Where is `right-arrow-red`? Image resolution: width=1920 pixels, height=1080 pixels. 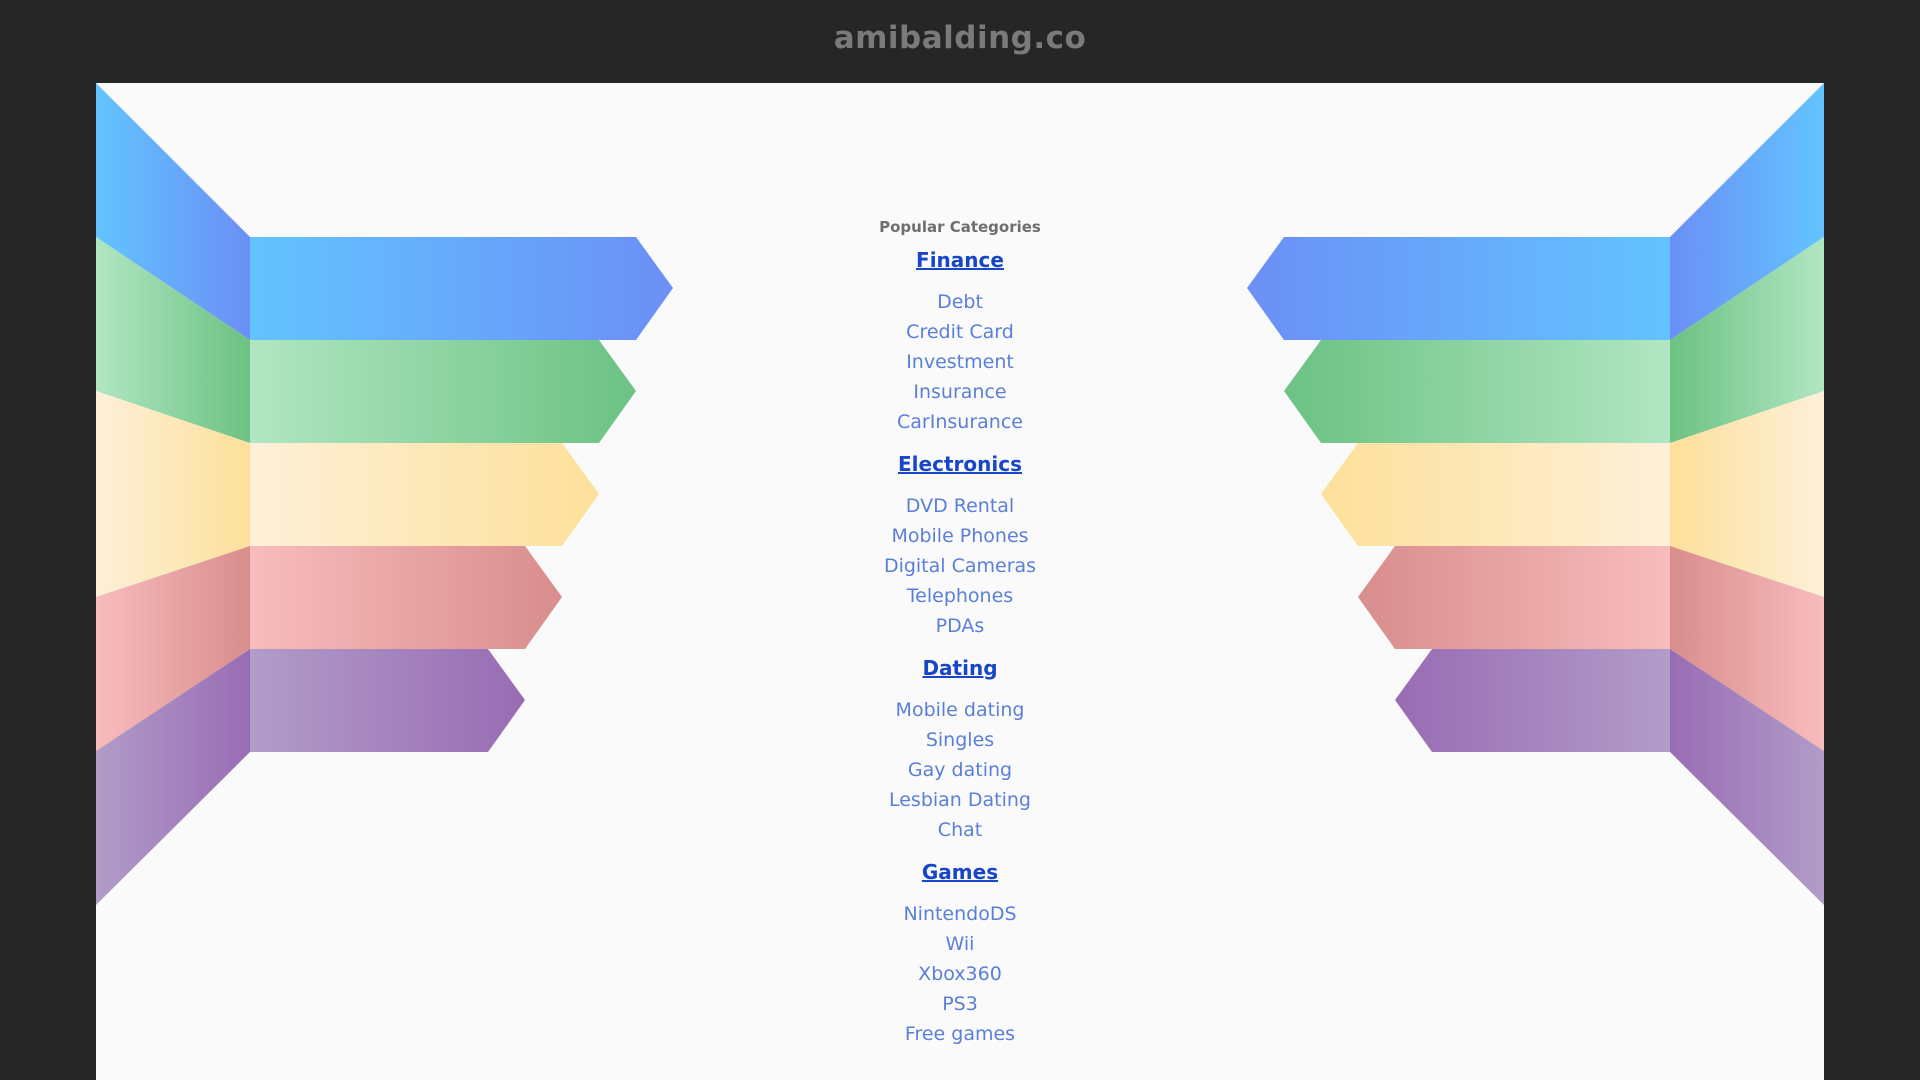 right-arrow-red is located at coordinates (1514, 597).